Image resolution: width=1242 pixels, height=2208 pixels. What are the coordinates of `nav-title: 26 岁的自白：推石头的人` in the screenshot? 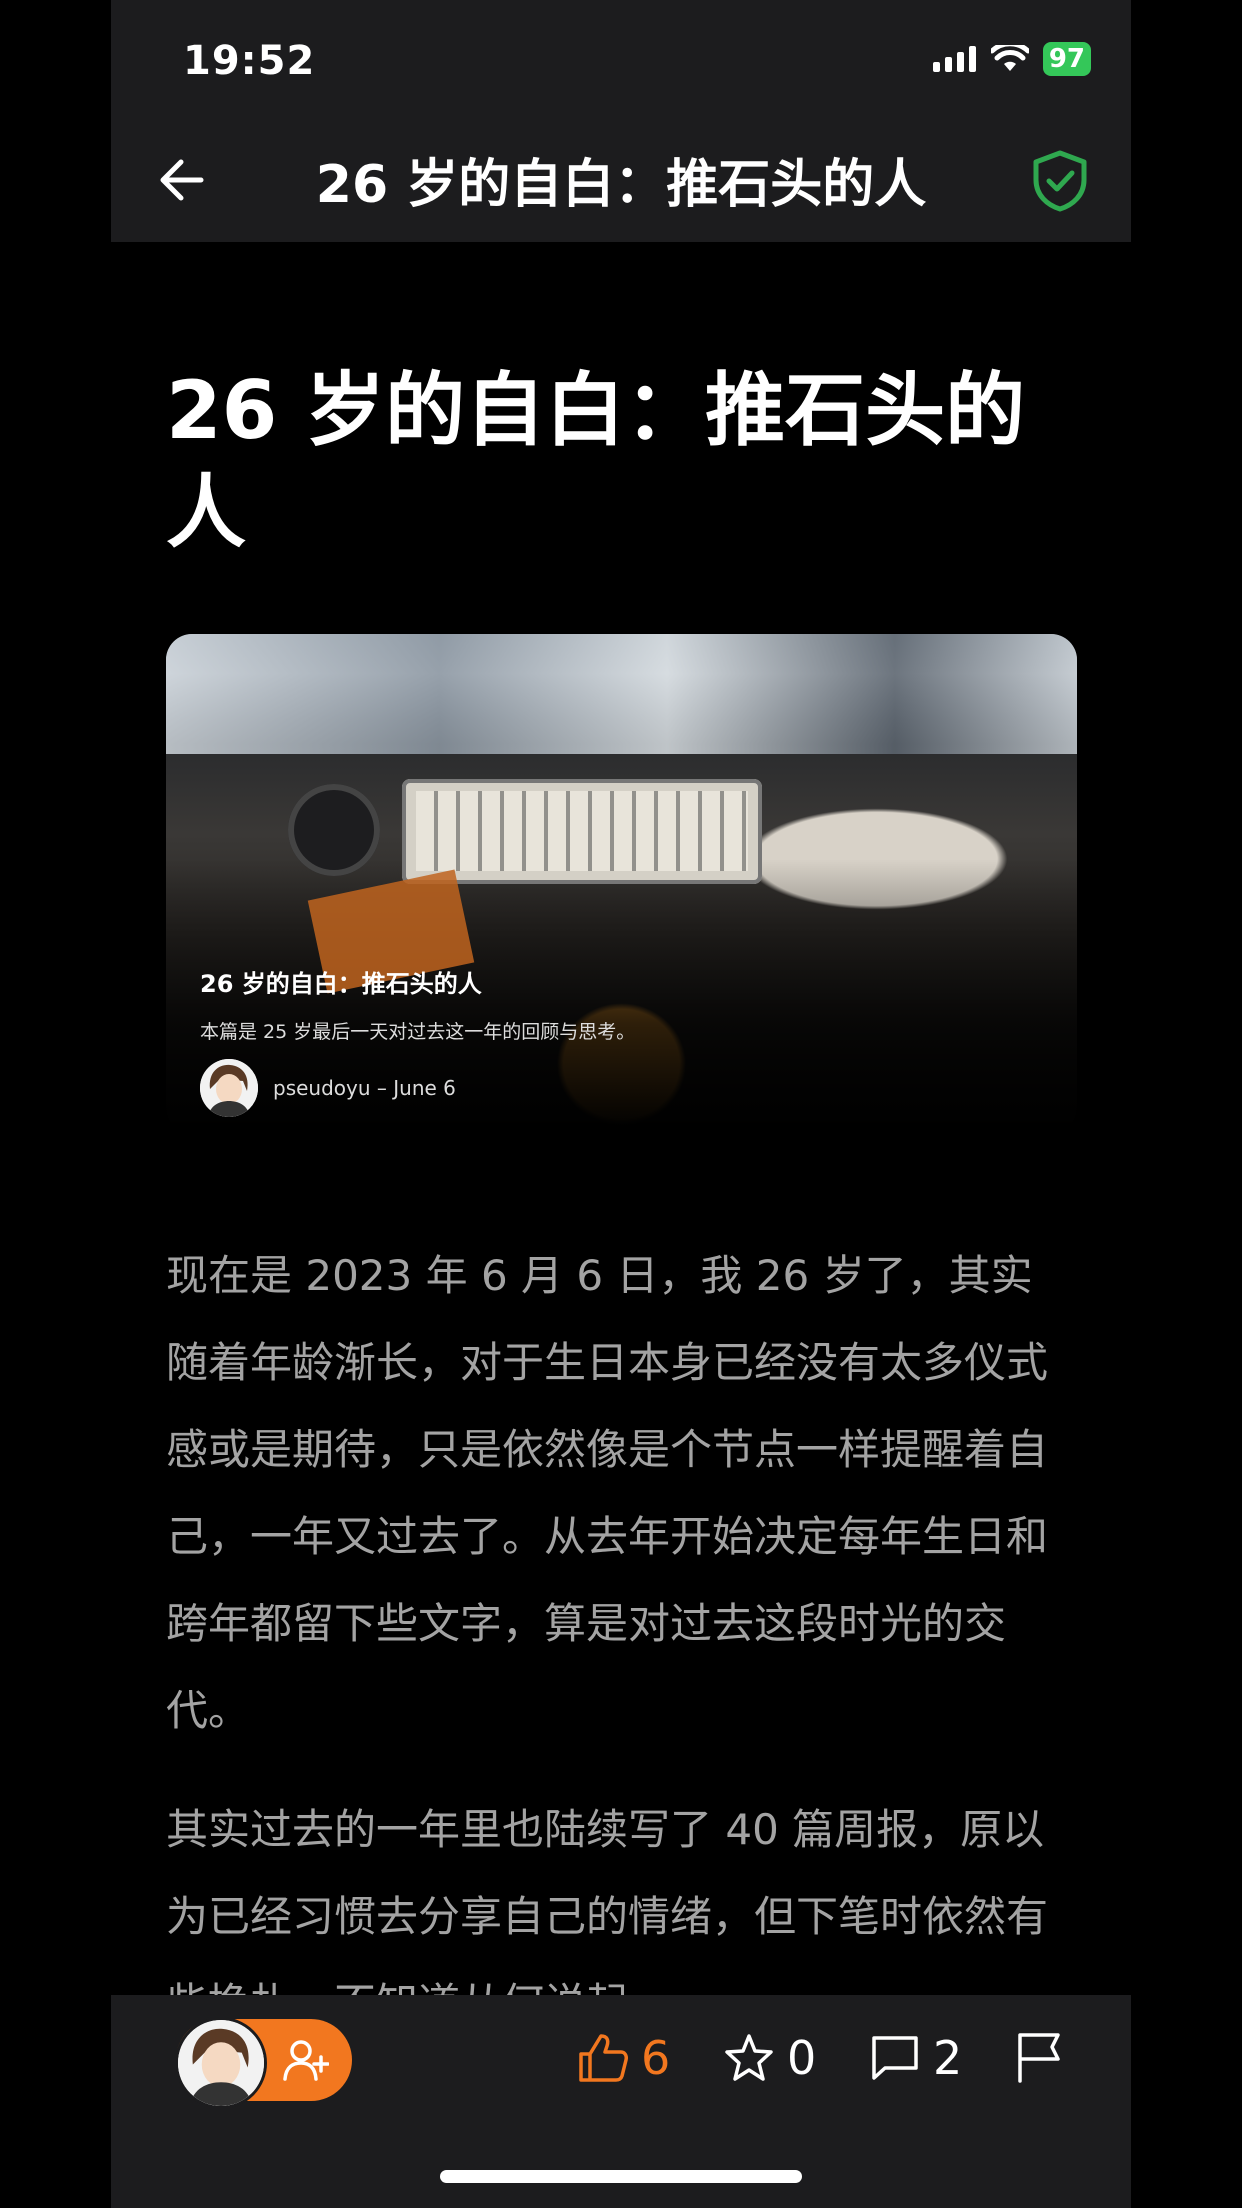 It's located at (621, 185).